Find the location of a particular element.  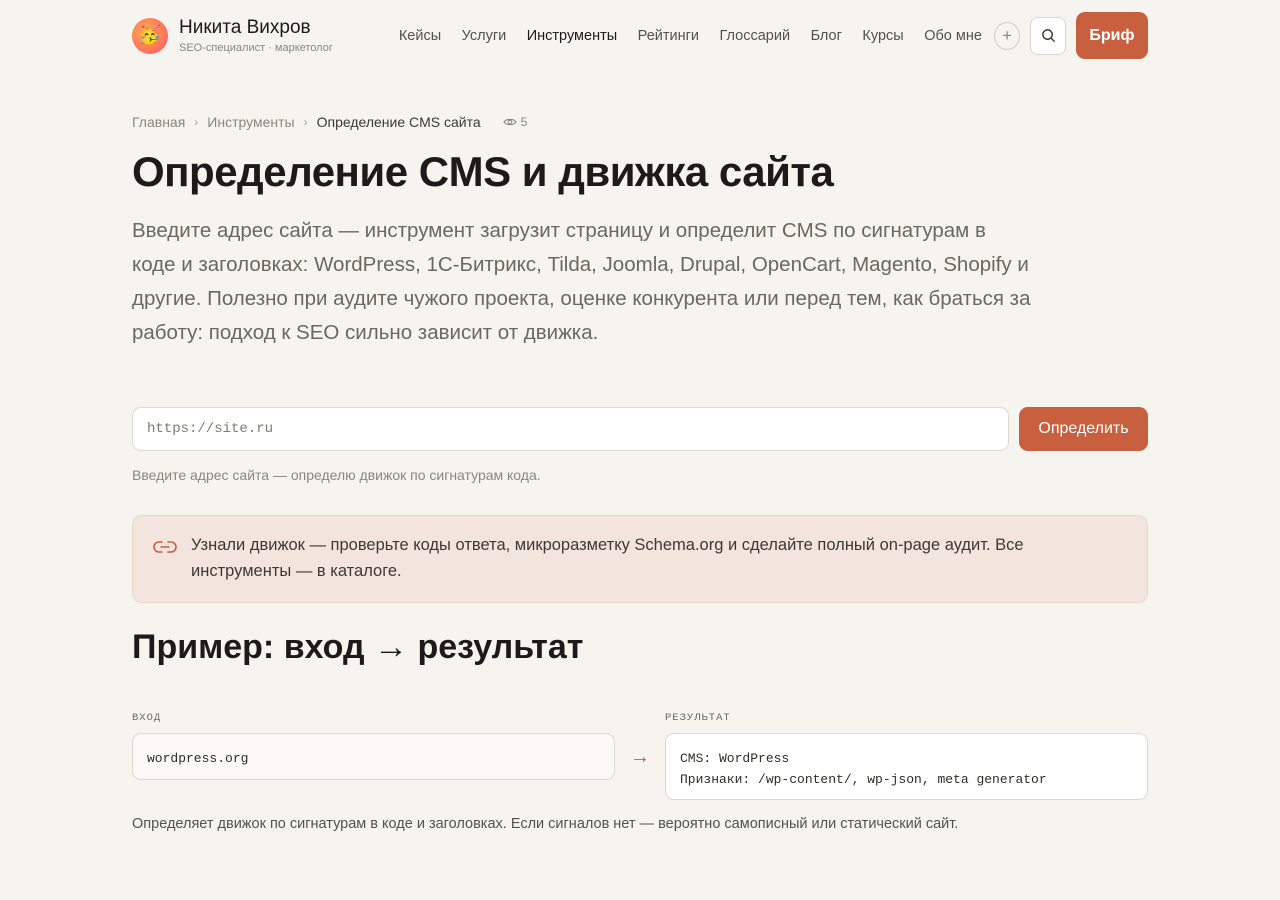

search-icon is located at coordinates (1048, 36).